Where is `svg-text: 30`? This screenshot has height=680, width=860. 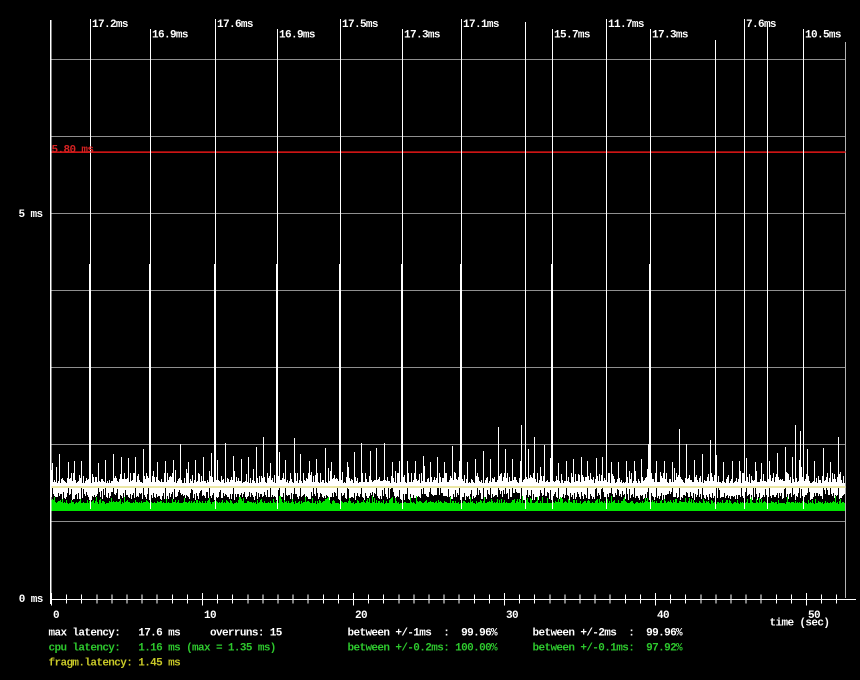
svg-text: 30 is located at coordinates (512, 616).